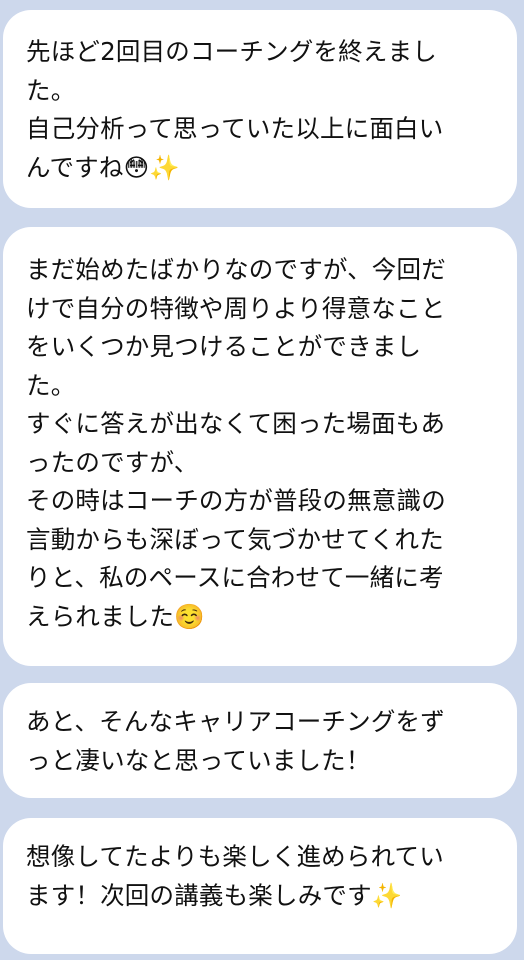 The height and width of the screenshot is (960, 524). What do you see at coordinates (235, 721) in the screenshot?
I see `message-line: あと、そんなキャリアコーチングをず` at bounding box center [235, 721].